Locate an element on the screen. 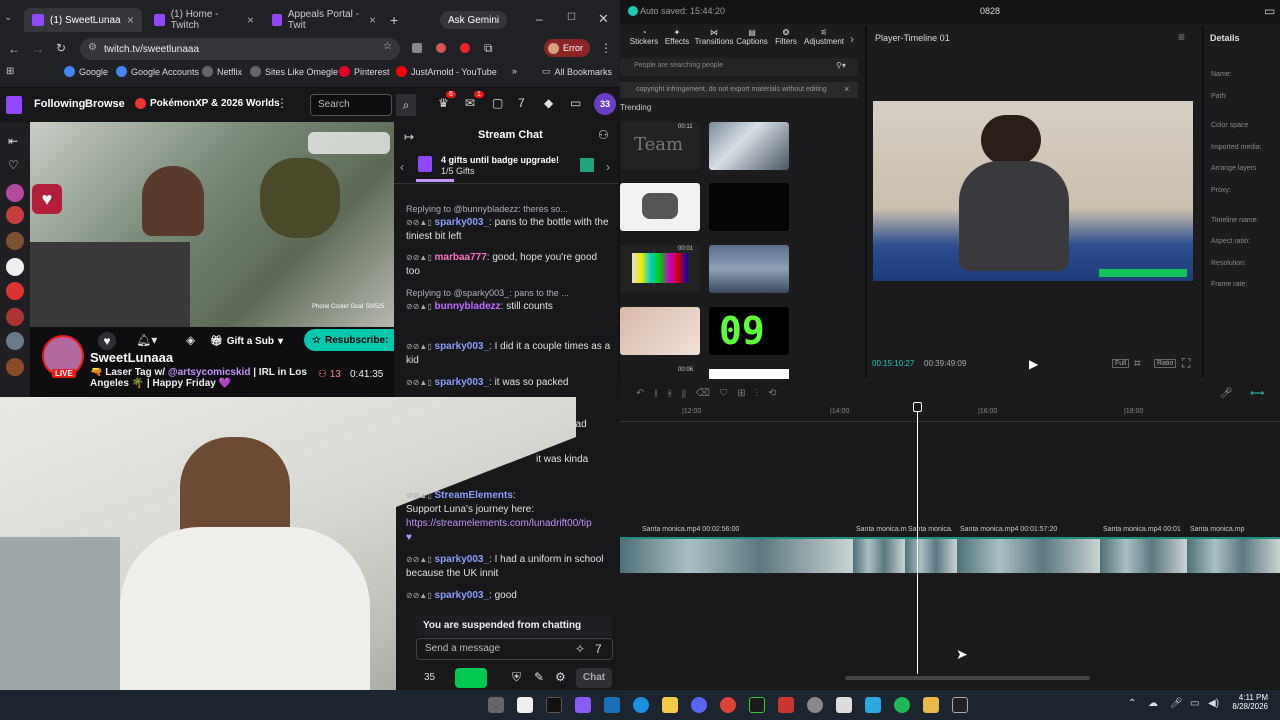 This screenshot has width=1280, height=720. bookmark-netflix: Netflix is located at coordinates (222, 71).